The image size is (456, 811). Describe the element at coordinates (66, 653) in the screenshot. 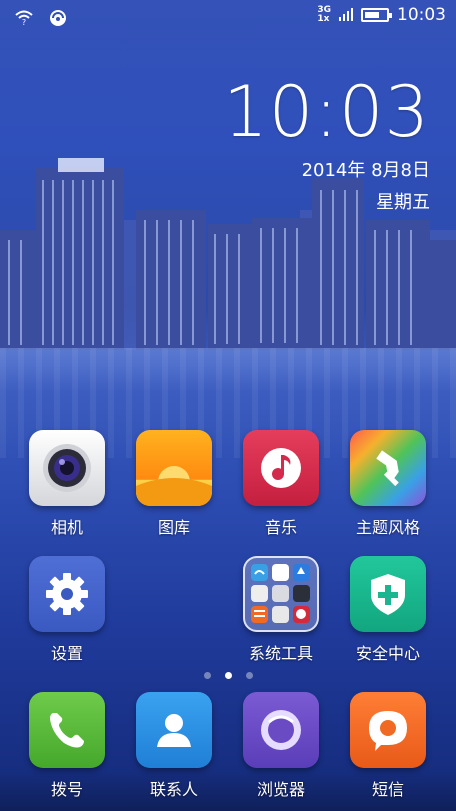

I see `app-label: 设置` at that location.